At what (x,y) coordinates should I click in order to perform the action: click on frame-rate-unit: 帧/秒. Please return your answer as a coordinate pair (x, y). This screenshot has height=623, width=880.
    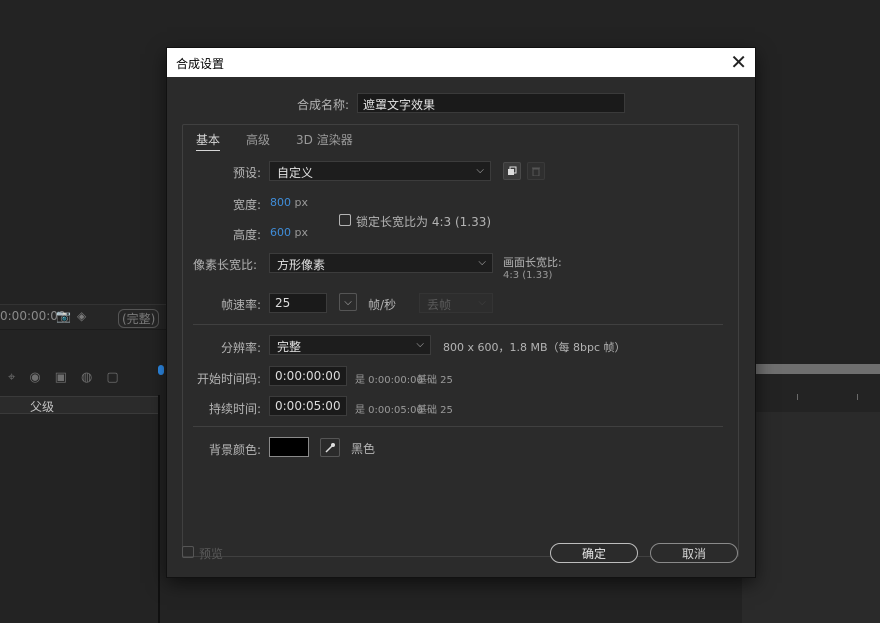
    Looking at the image, I should click on (382, 305).